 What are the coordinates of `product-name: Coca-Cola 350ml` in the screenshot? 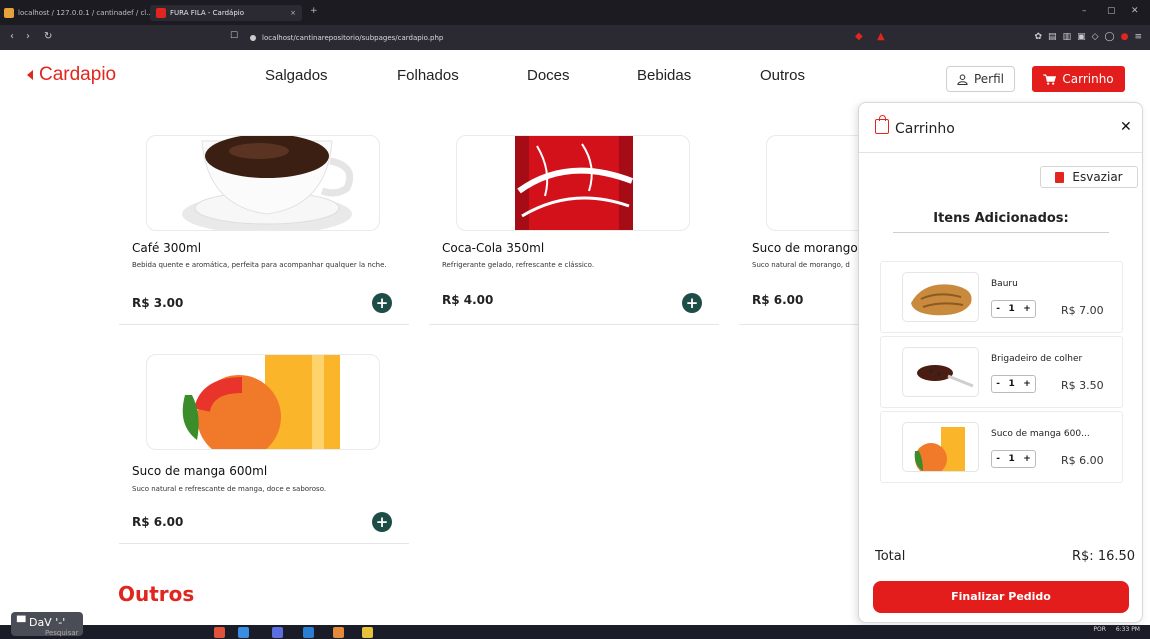 It's located at (493, 248).